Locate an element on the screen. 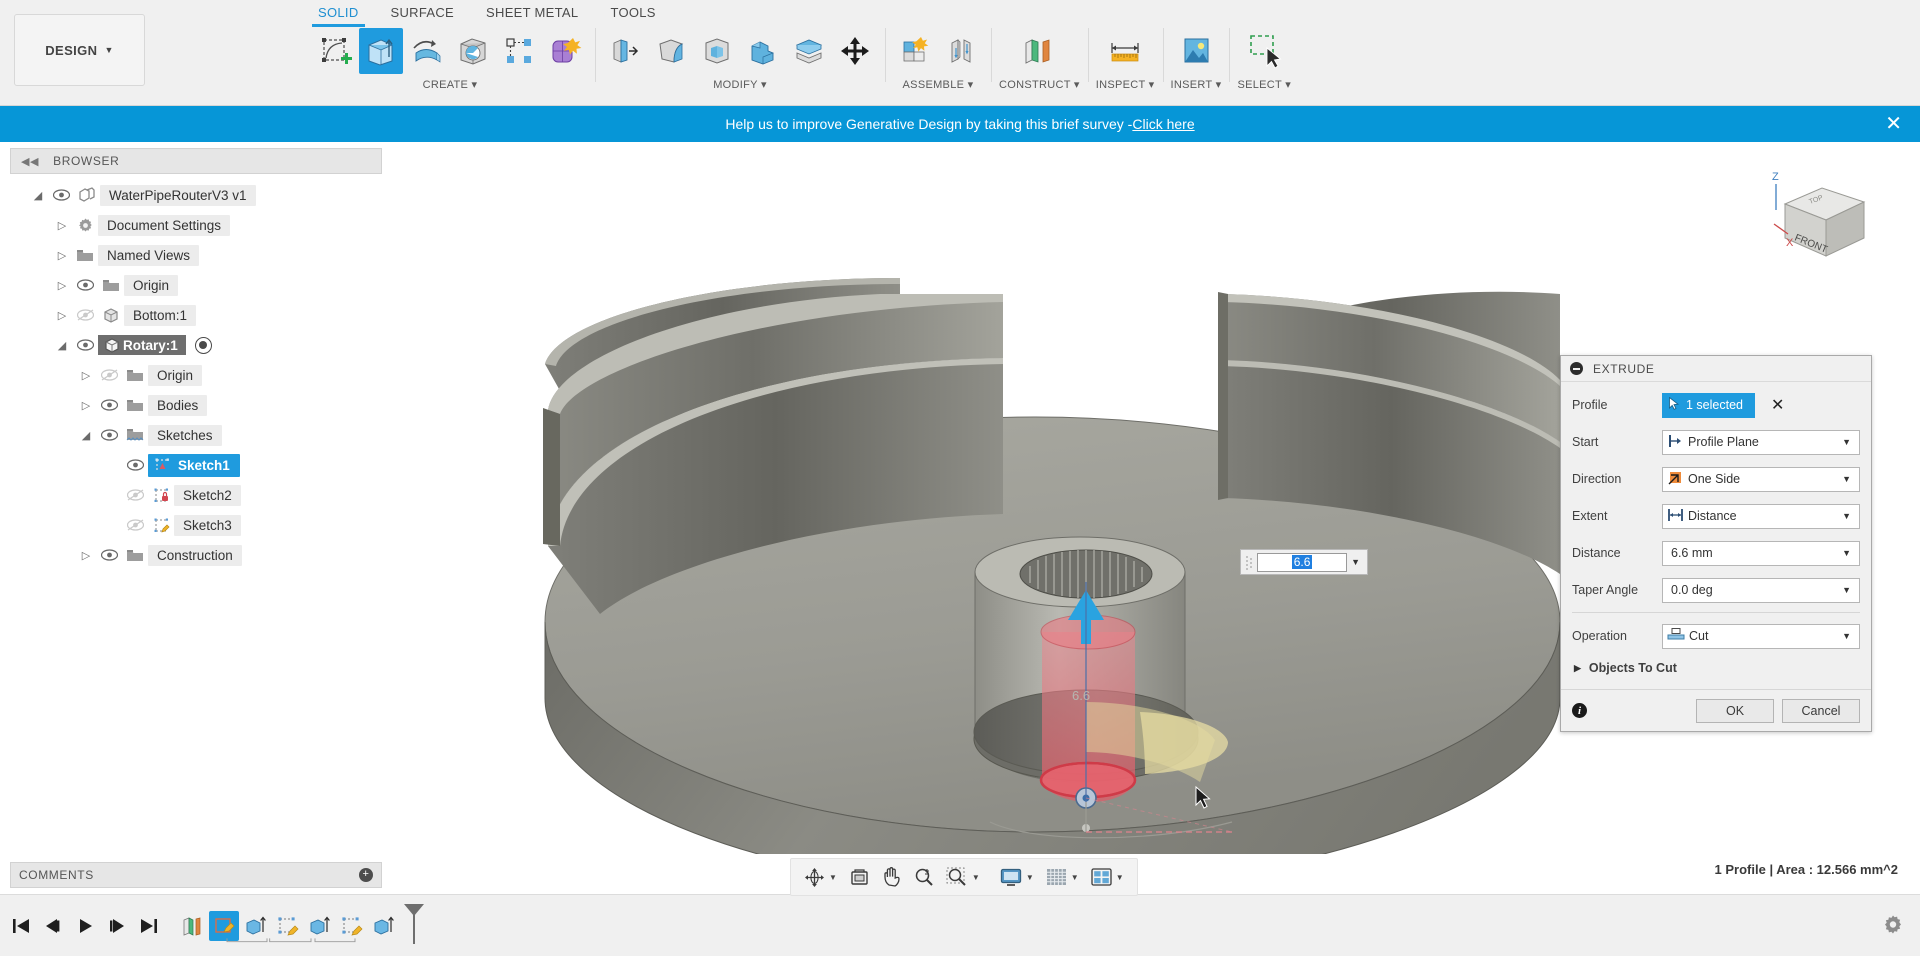 This screenshot has height=956, width=1920. close-icon: ✕ is located at coordinates (1893, 124).